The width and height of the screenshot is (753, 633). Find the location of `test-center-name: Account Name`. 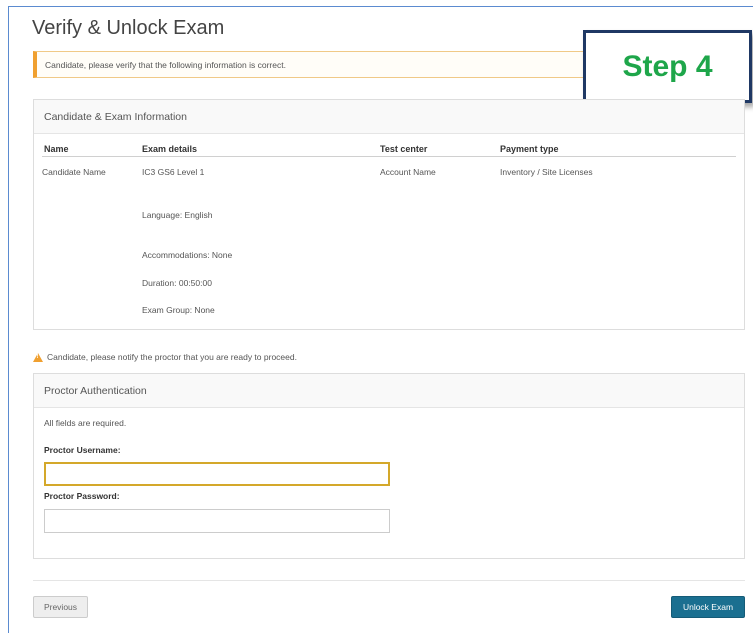

test-center-name: Account Name is located at coordinates (408, 172).